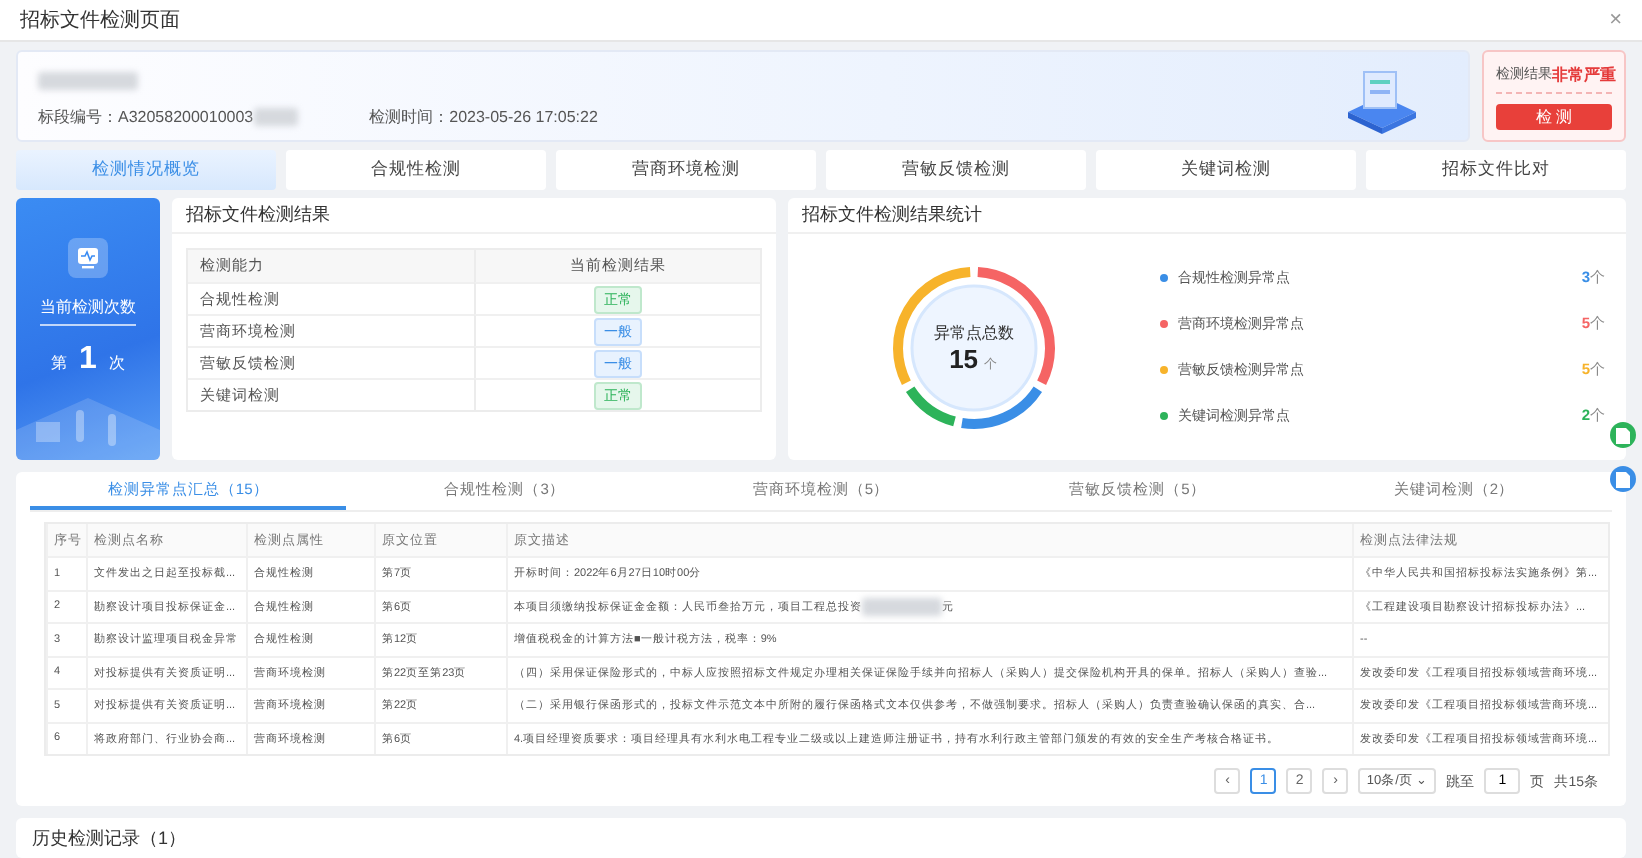  I want to click on tab: 招标文件比对, so click(1496, 170).